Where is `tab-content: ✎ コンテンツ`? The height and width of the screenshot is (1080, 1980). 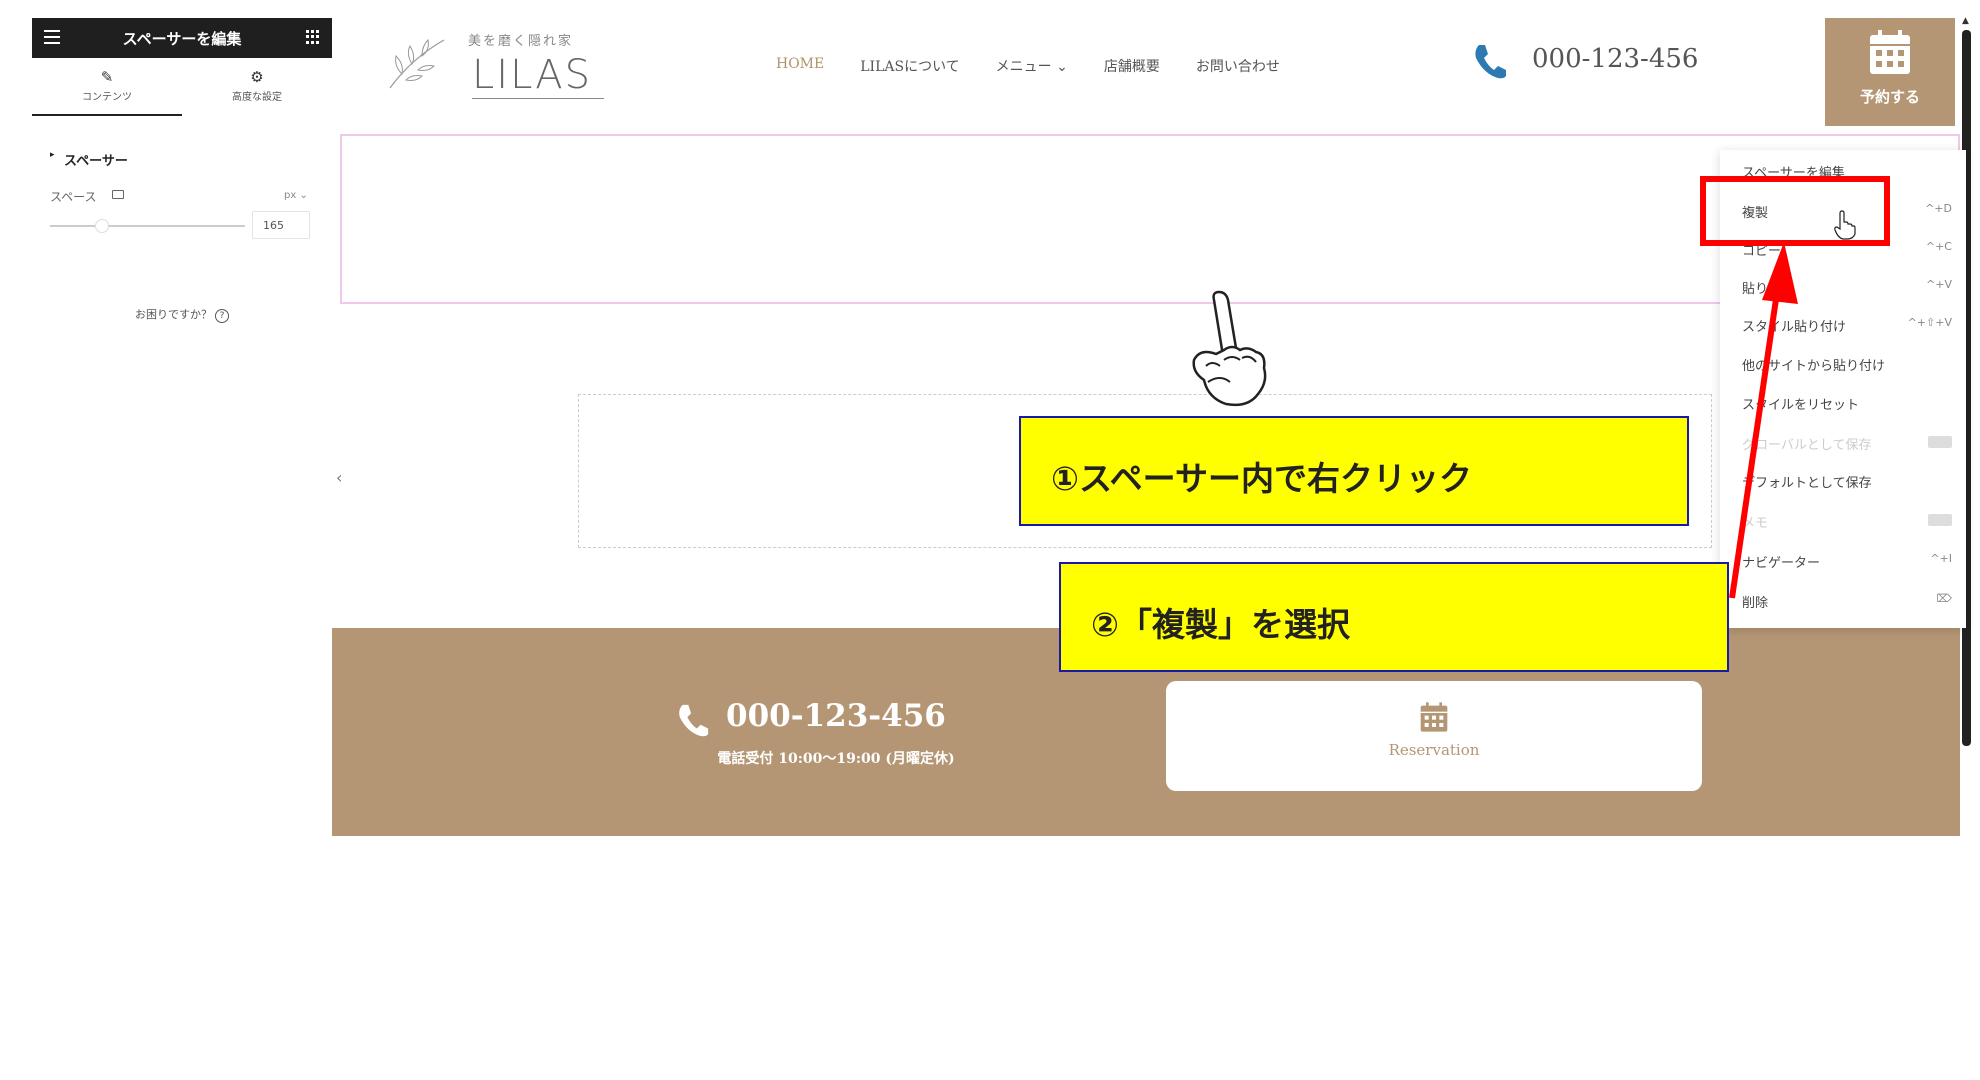
tab-content: ✎ コンテンツ is located at coordinates (107, 91).